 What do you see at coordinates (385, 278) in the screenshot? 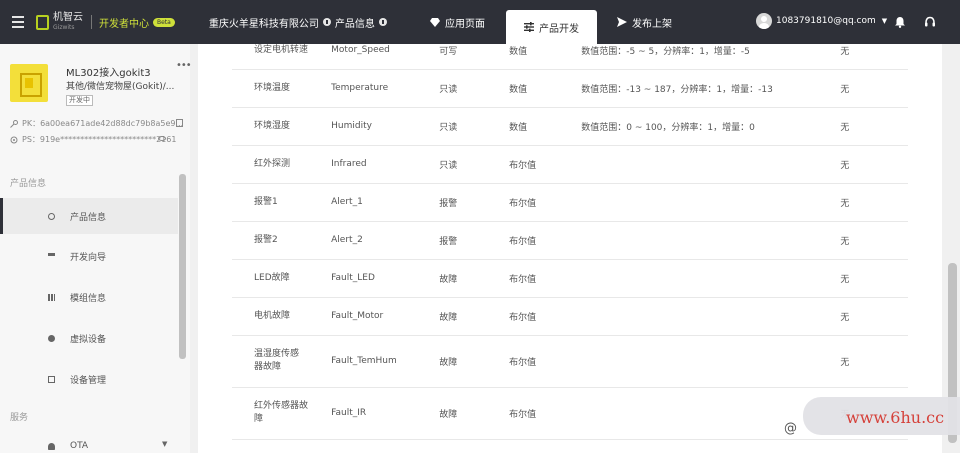
I see `datapoint-id: Fault_LED` at bounding box center [385, 278].